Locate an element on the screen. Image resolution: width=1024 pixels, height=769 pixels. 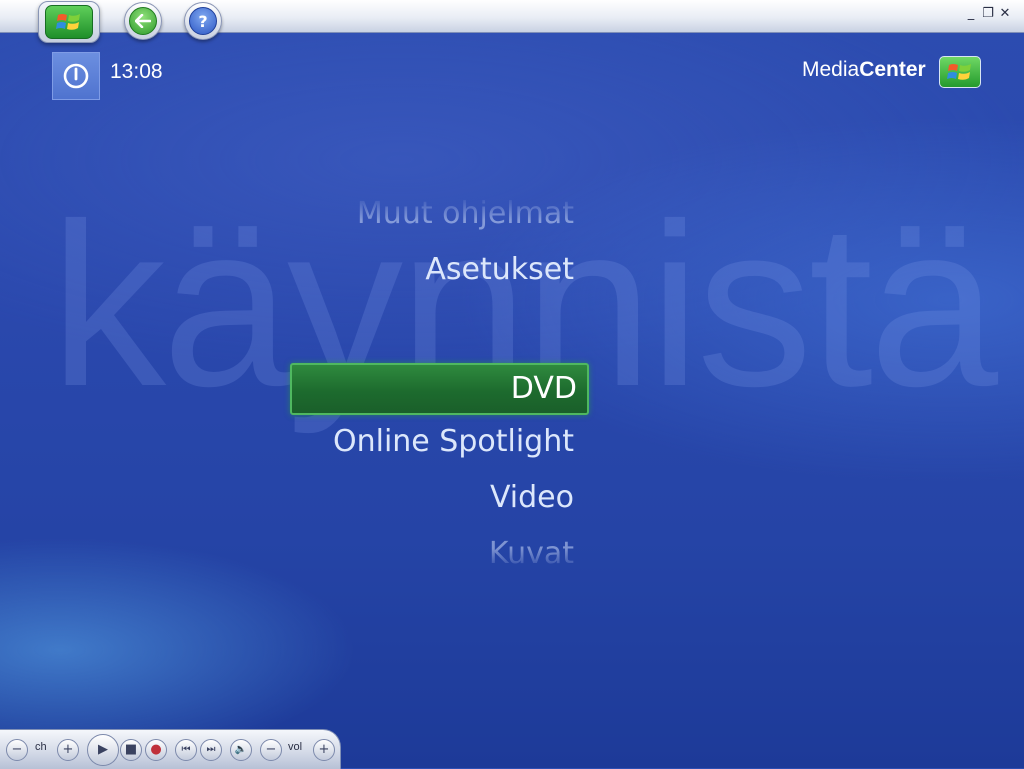
minimize-button: _ is located at coordinates (971, 14).